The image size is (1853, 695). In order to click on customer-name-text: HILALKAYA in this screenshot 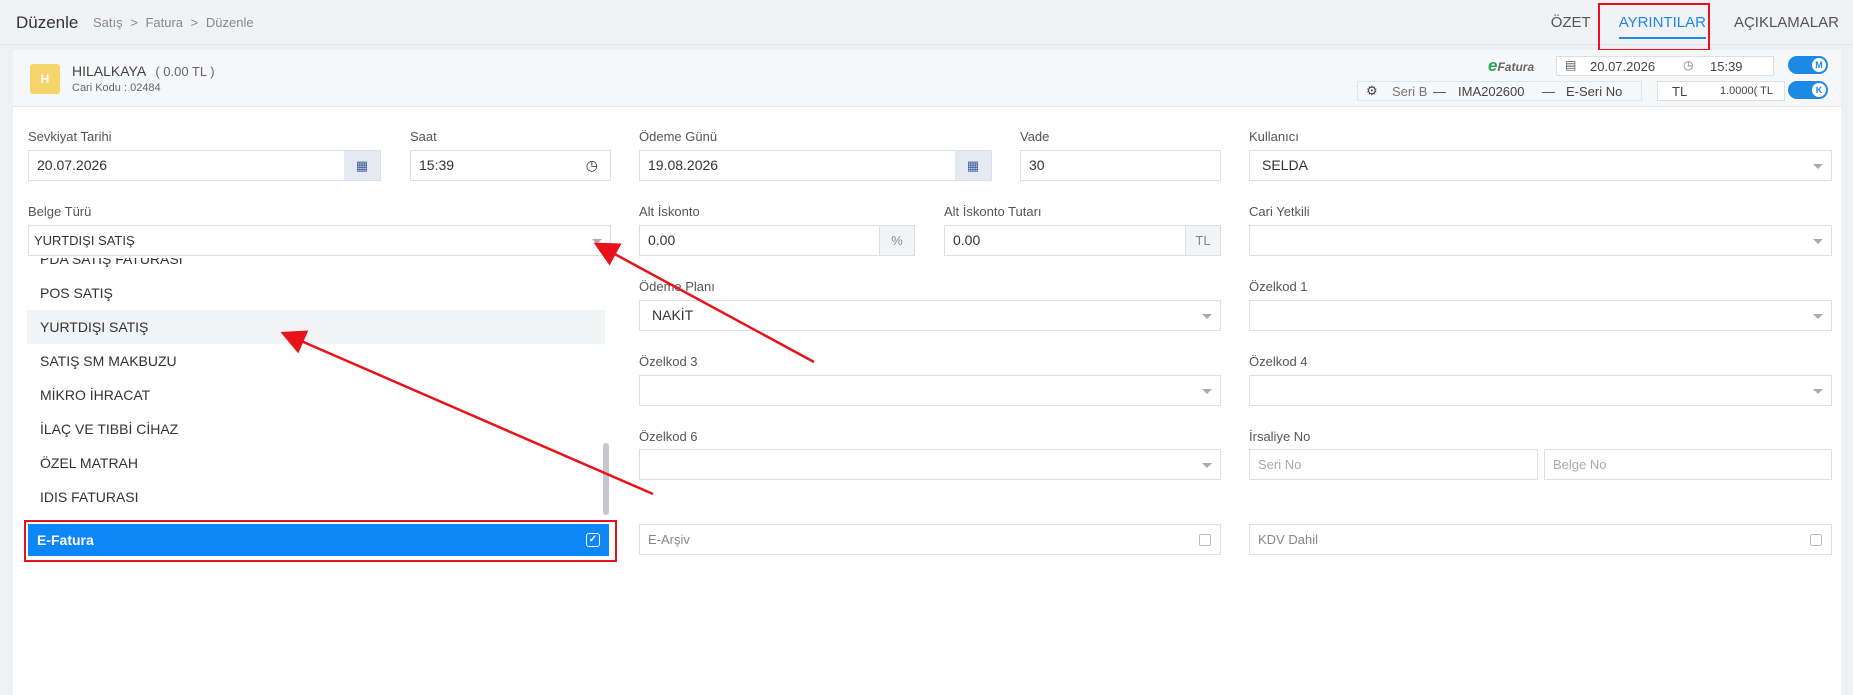, I will do `click(109, 71)`.